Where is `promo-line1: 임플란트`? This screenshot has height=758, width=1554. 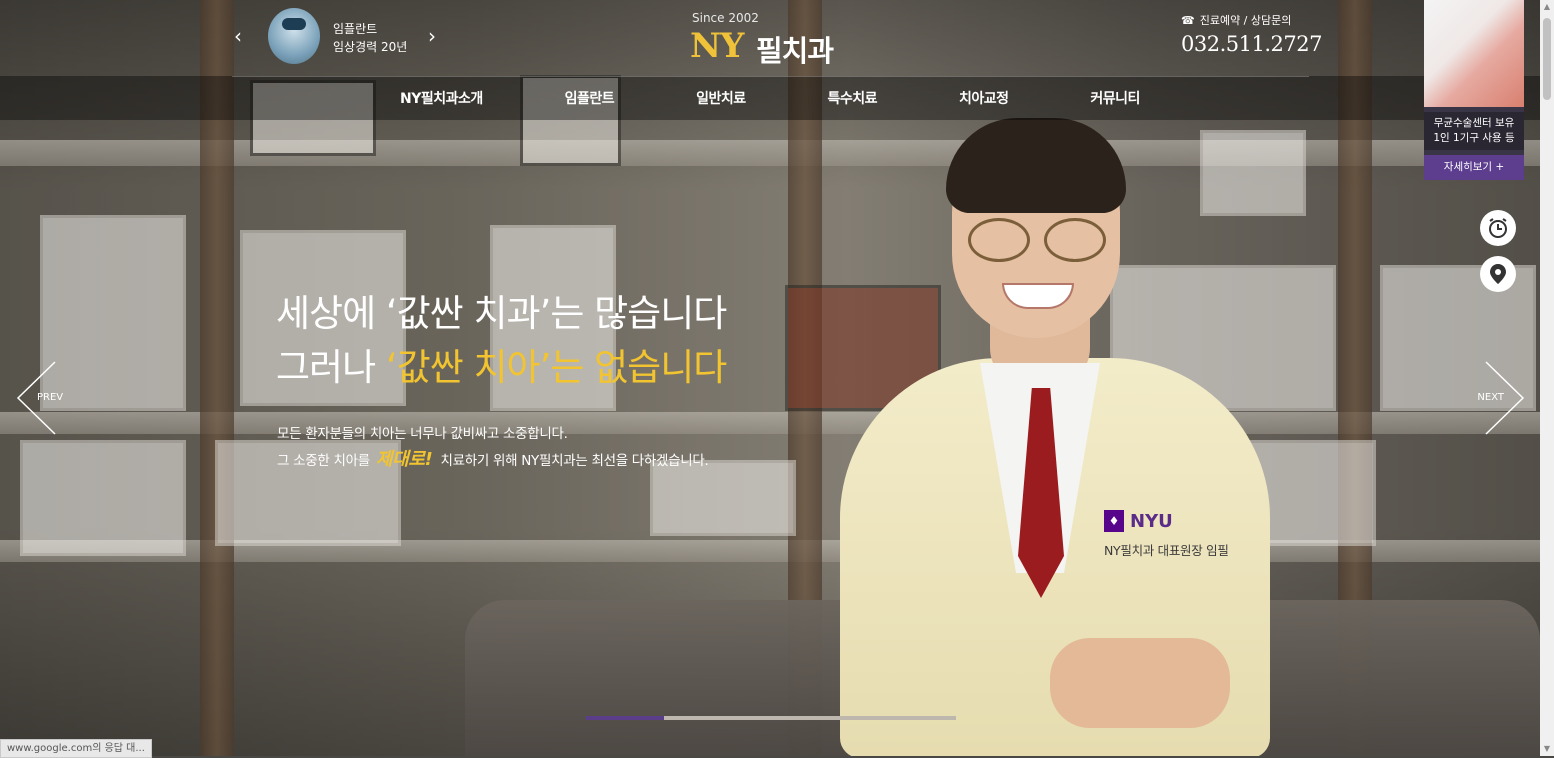
promo-line1: 임플란트 is located at coordinates (355, 28).